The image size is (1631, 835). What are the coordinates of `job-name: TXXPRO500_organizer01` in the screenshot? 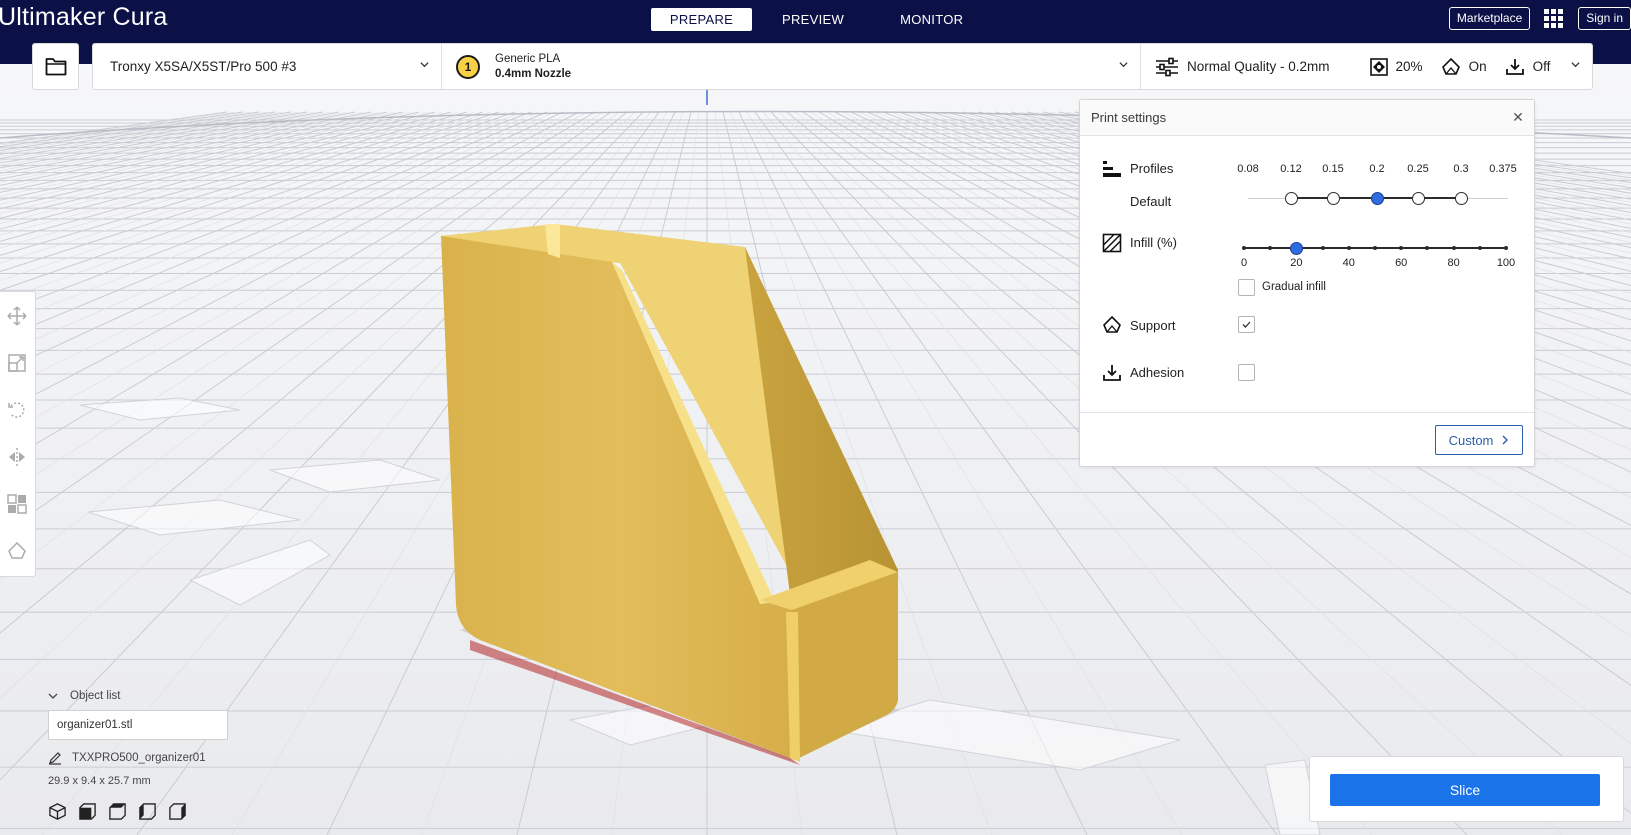 It's located at (139, 758).